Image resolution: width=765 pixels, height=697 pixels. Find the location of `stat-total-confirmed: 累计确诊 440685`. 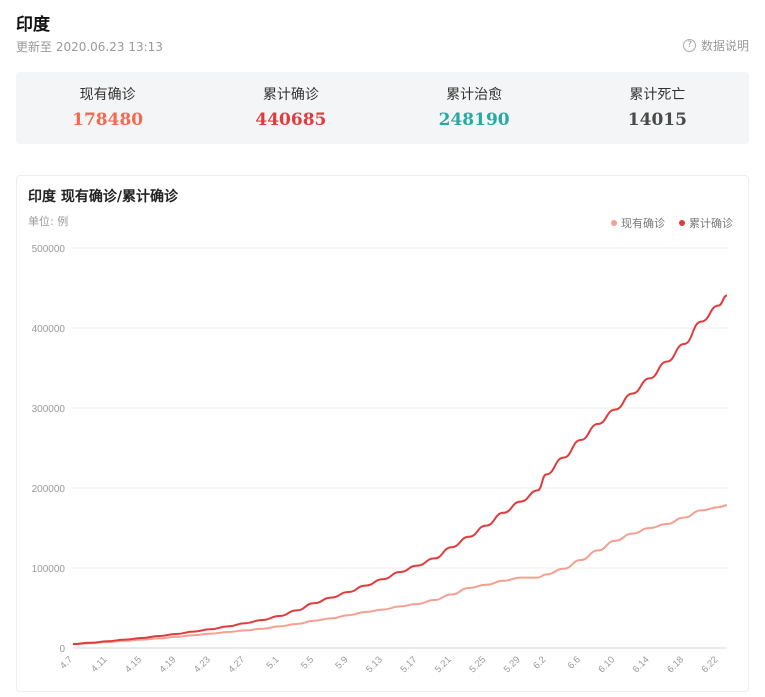

stat-total-confirmed: 累计确诊 440685 is located at coordinates (290, 108).